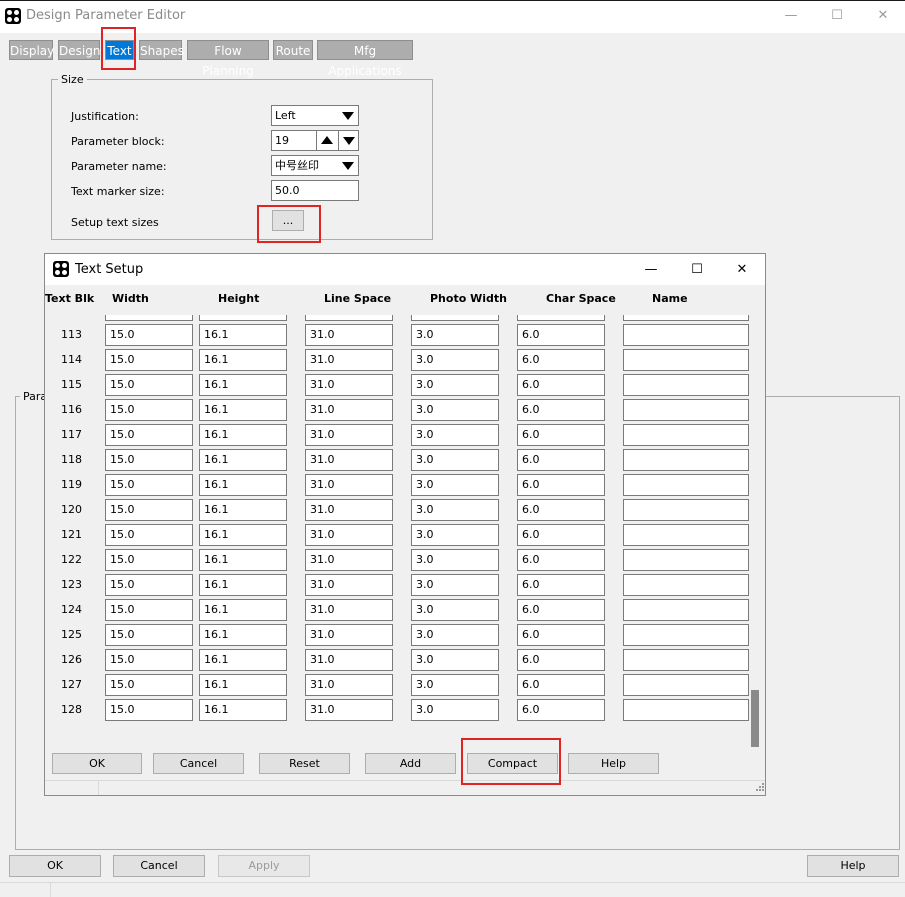 Image resolution: width=905 pixels, height=897 pixels. I want to click on maximize-button: ☐, so click(837, 16).